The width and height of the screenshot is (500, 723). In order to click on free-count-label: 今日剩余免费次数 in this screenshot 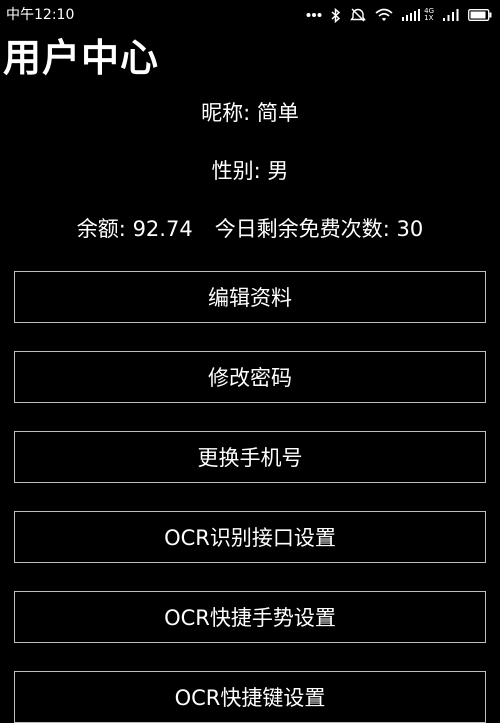, I will do `click(298, 229)`.